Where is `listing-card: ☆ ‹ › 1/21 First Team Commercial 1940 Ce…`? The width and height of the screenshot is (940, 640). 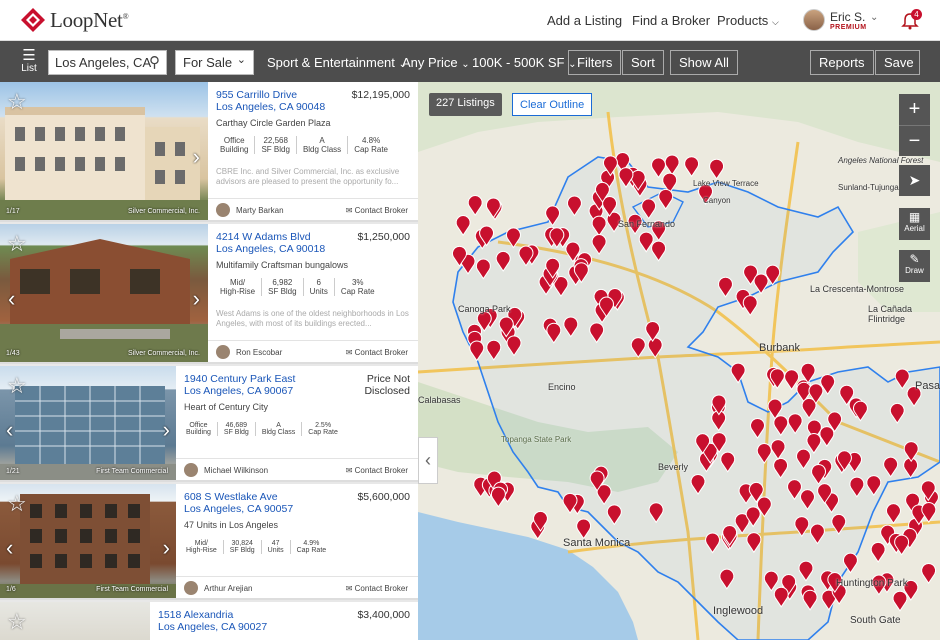 listing-card: ☆ ‹ › 1/21 First Team Commercial 1940 Ce… is located at coordinates (209, 424).